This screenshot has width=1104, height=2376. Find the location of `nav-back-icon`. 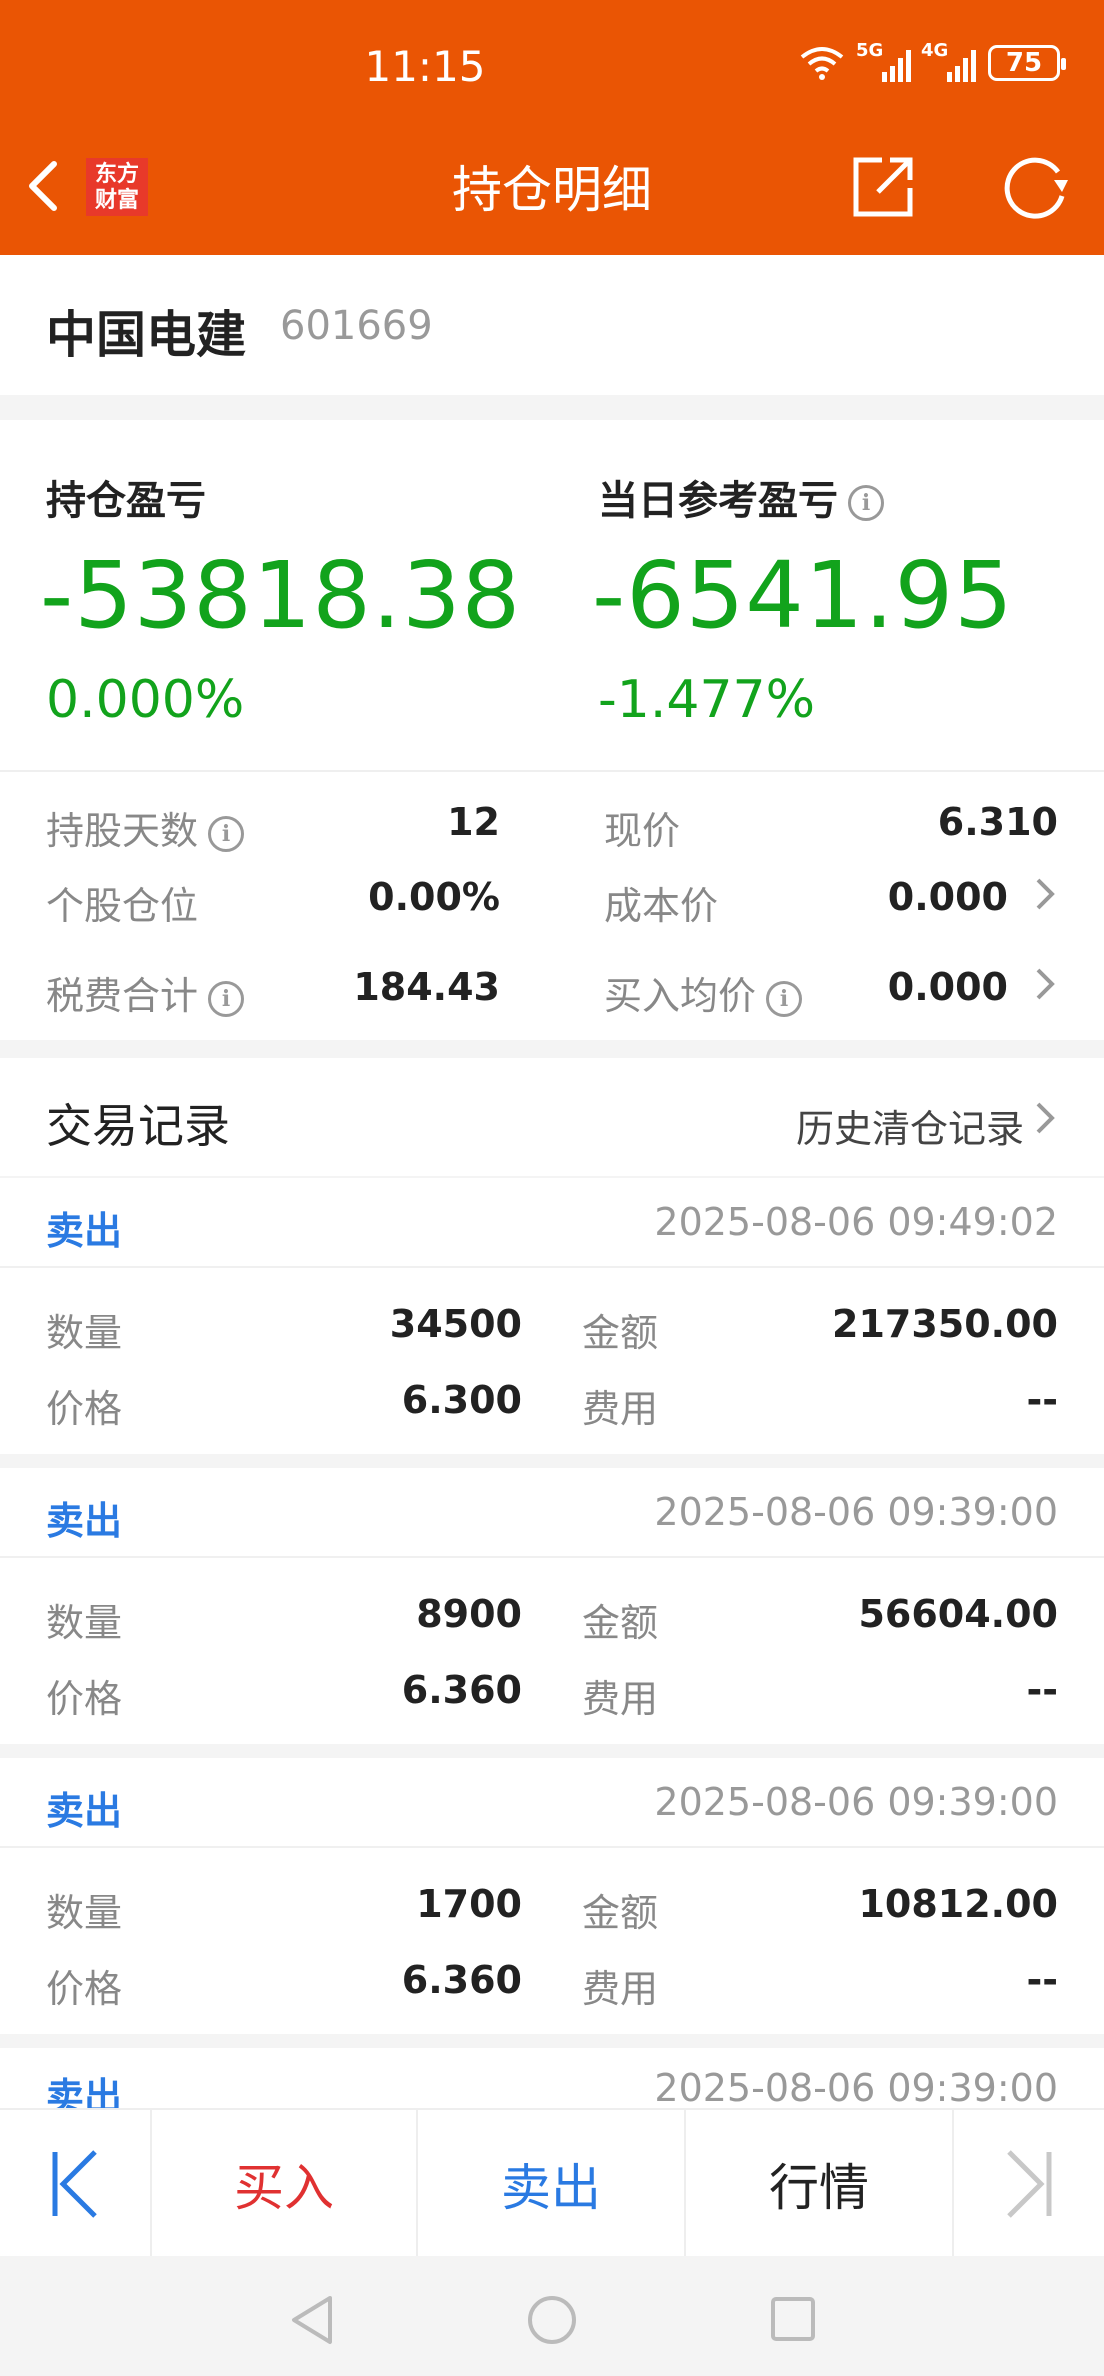

nav-back-icon is located at coordinates (312, 2320).